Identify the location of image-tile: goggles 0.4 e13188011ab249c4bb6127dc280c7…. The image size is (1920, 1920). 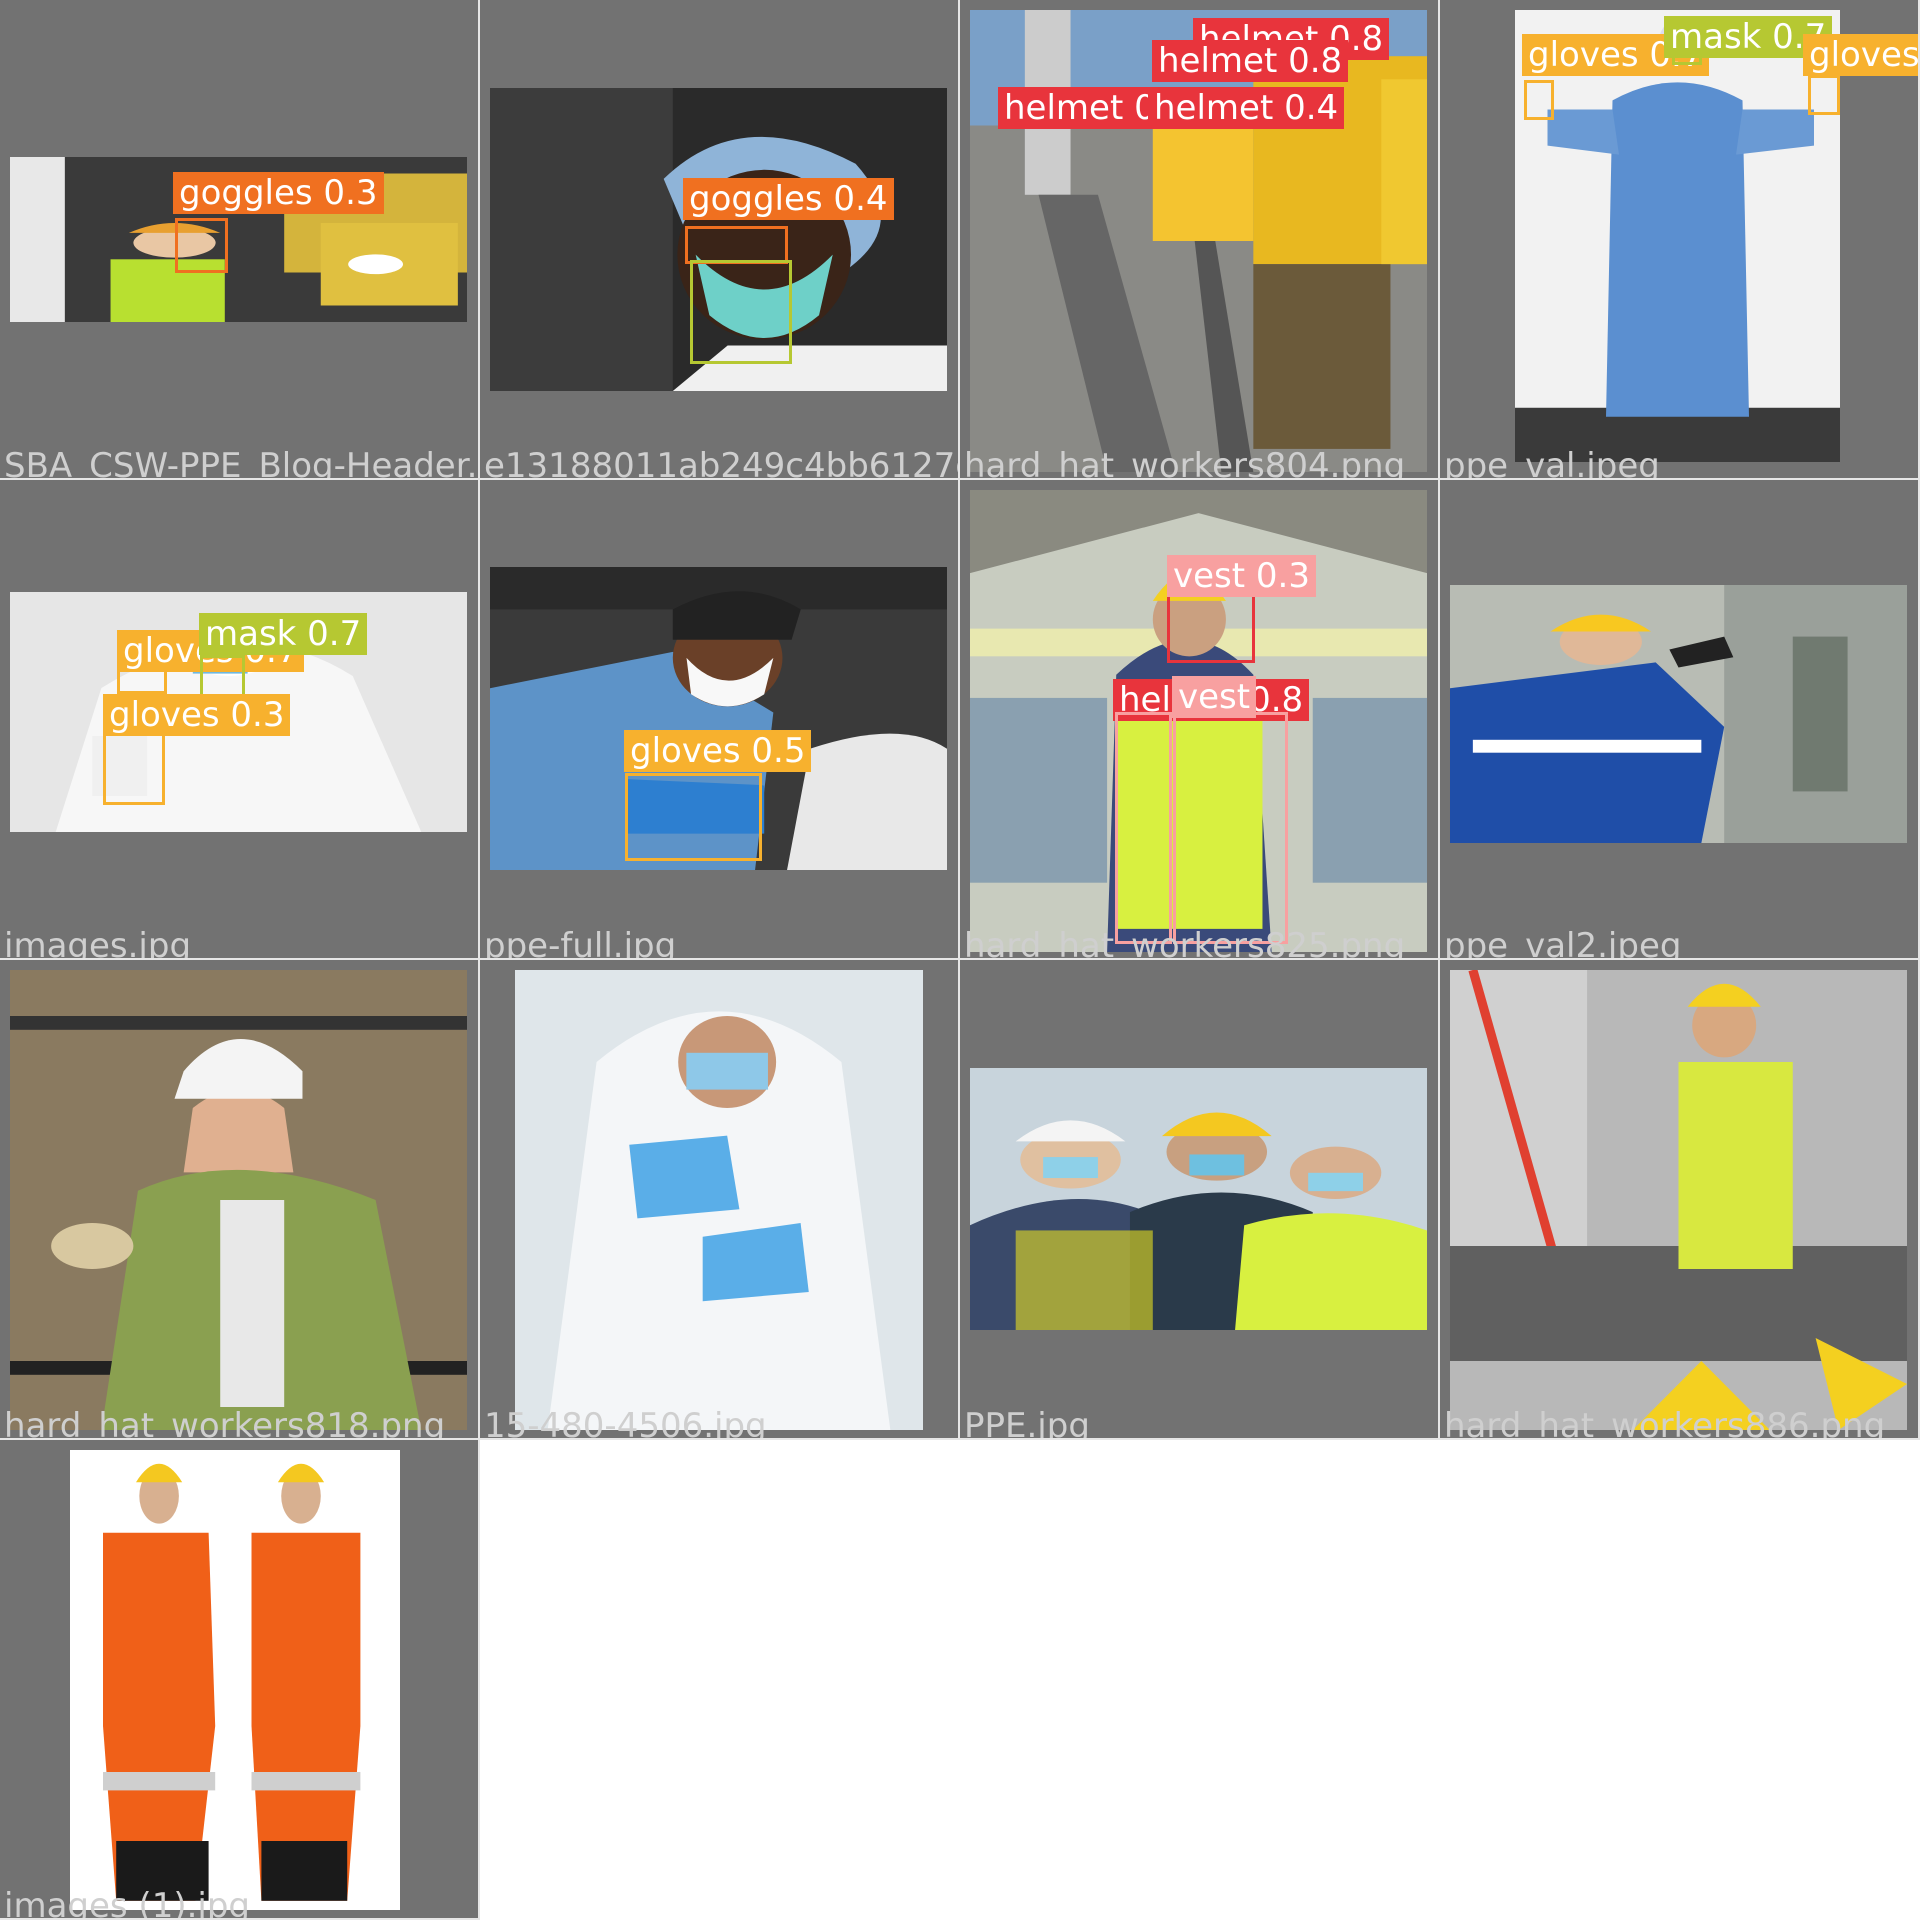
(720, 240).